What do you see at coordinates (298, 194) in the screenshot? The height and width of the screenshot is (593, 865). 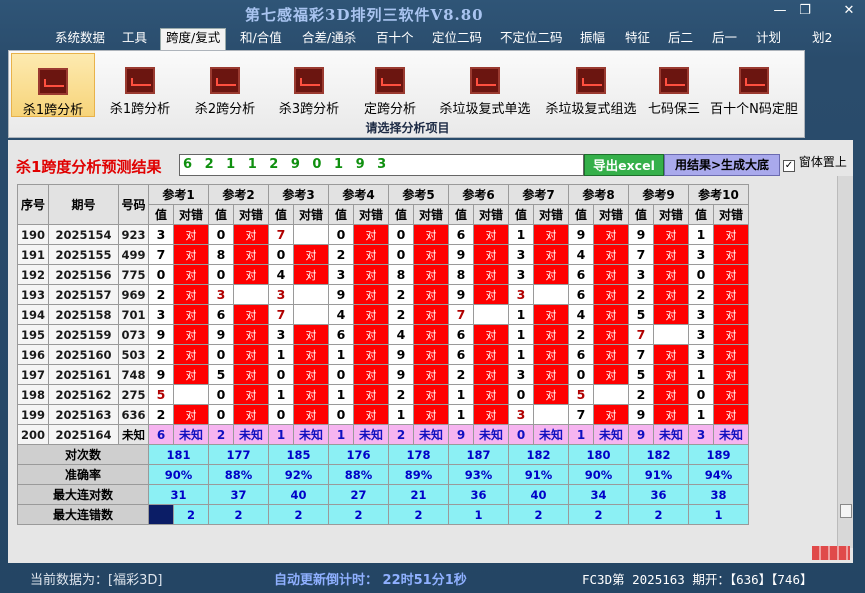 I see `header-ref-3: 参考3` at bounding box center [298, 194].